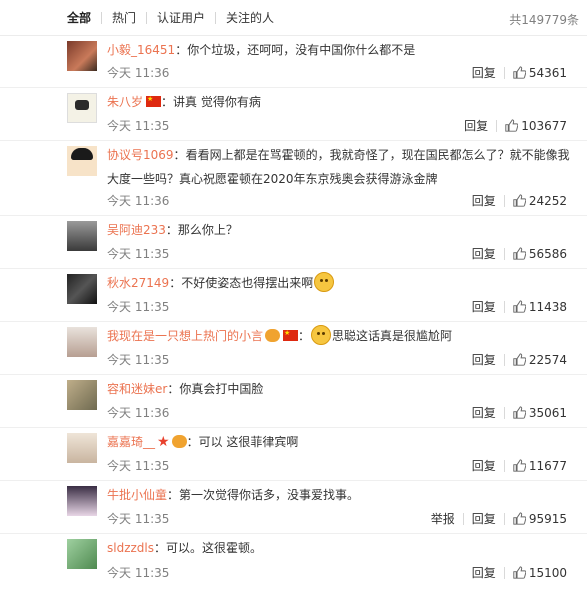  What do you see at coordinates (214, 548) in the screenshot?
I see `comment-text: 可以。这很霍顿。` at bounding box center [214, 548].